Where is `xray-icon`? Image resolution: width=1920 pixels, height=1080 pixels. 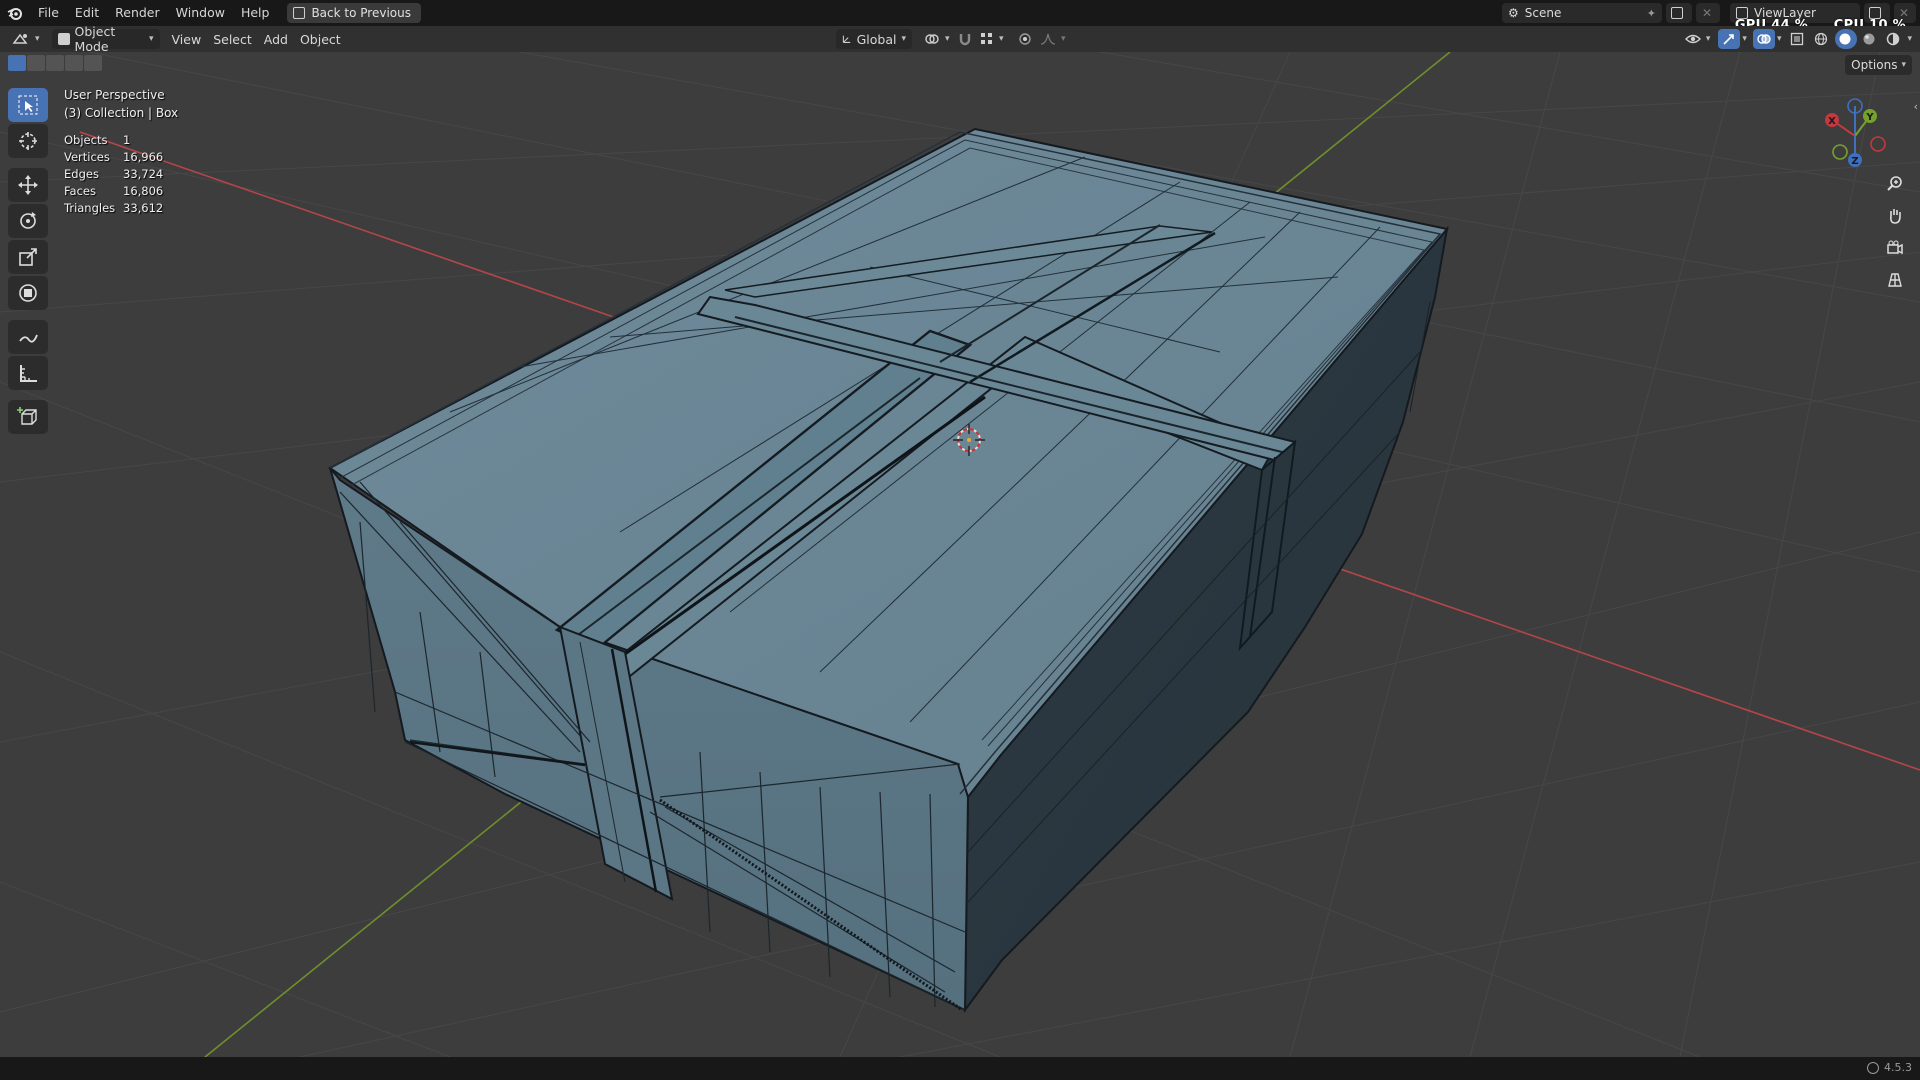
xray-icon is located at coordinates (1797, 39).